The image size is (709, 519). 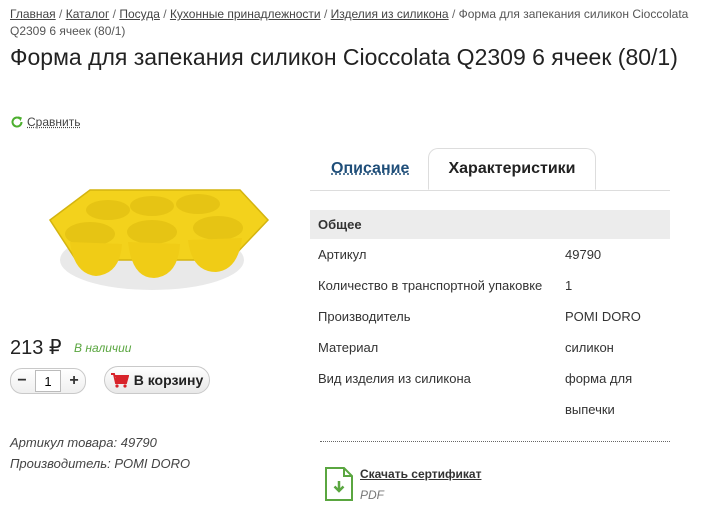 What do you see at coordinates (342, 254) in the screenshot?
I see `spec-key: Артикул` at bounding box center [342, 254].